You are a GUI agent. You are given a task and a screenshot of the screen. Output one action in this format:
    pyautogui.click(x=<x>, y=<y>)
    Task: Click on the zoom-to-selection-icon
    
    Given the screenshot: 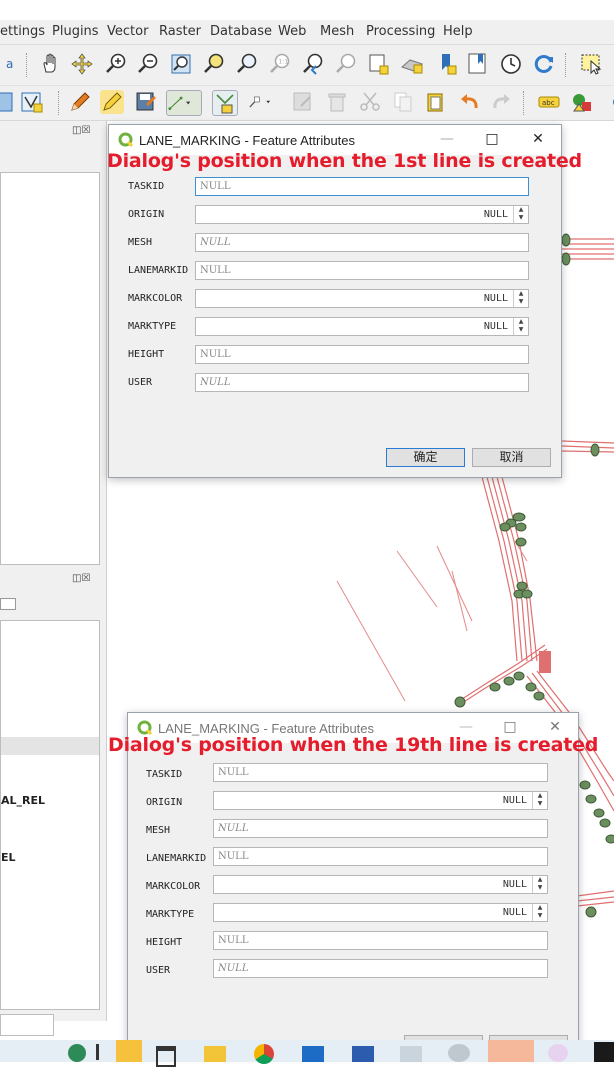 What is the action you would take?
    pyautogui.click(x=214, y=64)
    